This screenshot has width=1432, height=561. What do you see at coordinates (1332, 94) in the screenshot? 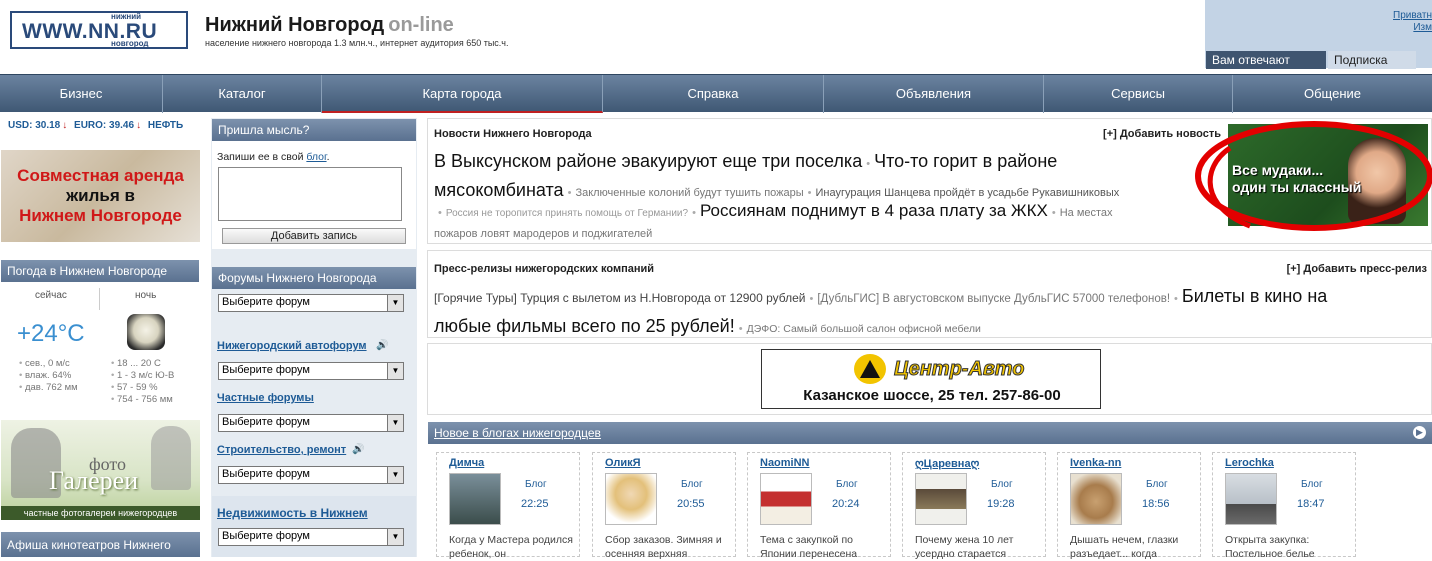
I see `nav-item-community: Общение` at bounding box center [1332, 94].